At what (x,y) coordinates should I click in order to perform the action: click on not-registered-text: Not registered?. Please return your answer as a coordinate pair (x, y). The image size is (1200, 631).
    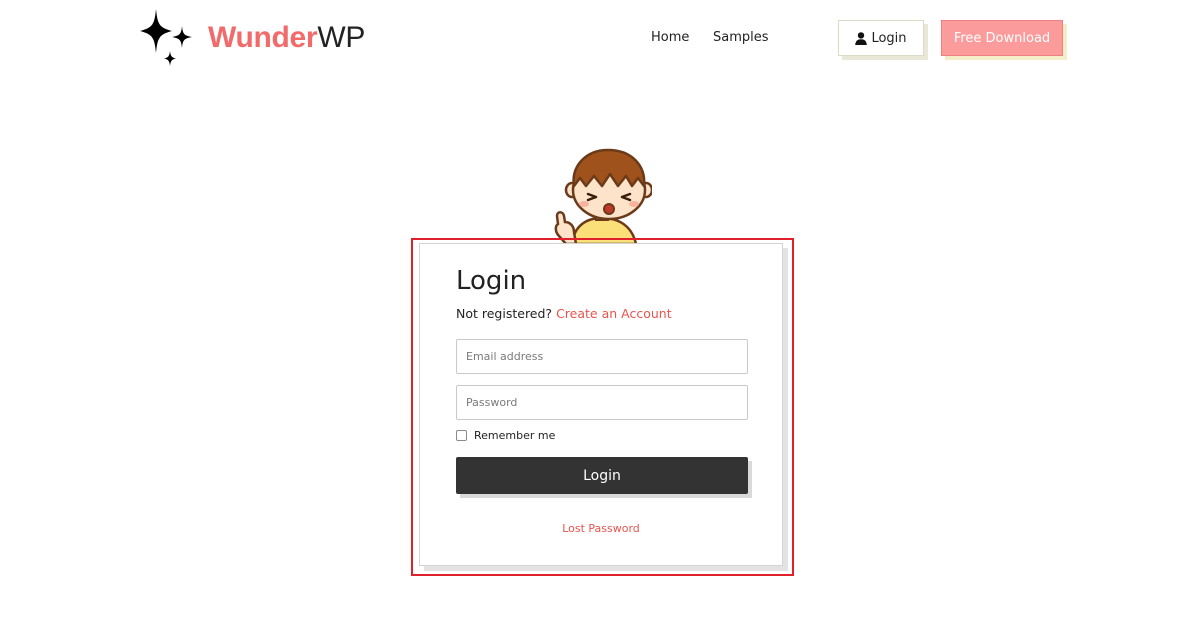
    Looking at the image, I should click on (504, 313).